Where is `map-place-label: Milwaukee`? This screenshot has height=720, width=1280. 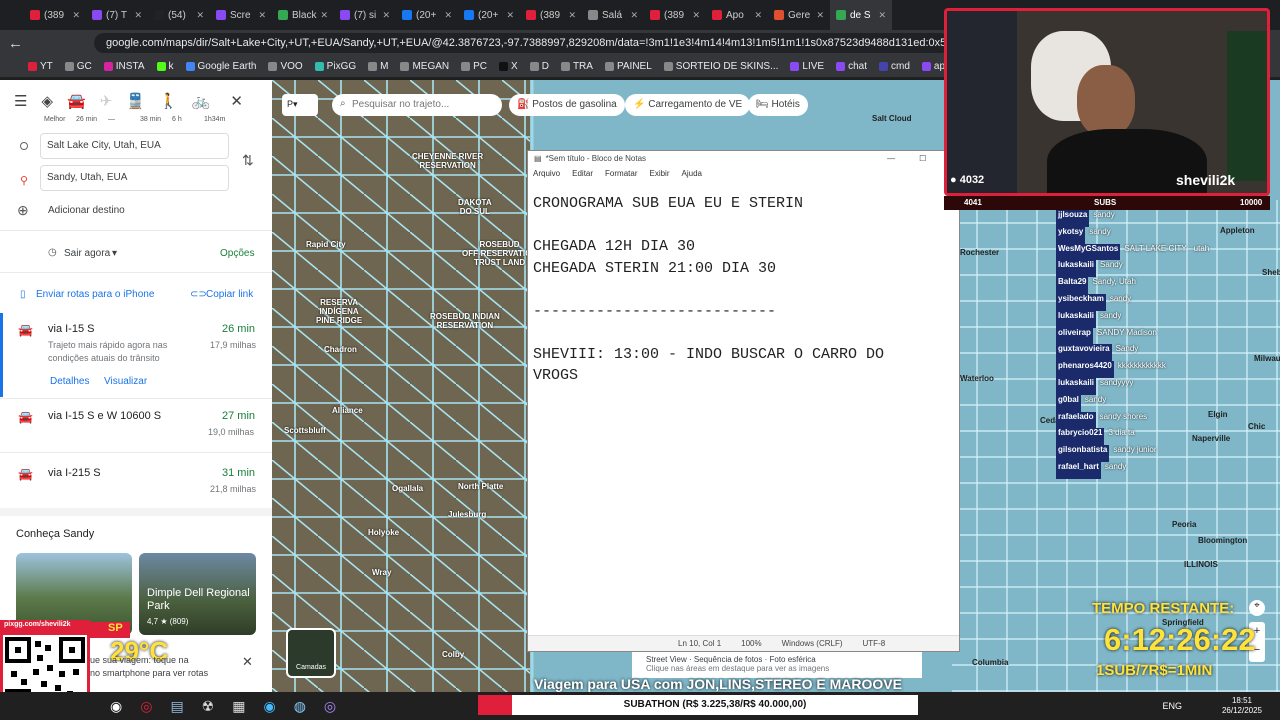 map-place-label: Milwaukee is located at coordinates (1267, 358).